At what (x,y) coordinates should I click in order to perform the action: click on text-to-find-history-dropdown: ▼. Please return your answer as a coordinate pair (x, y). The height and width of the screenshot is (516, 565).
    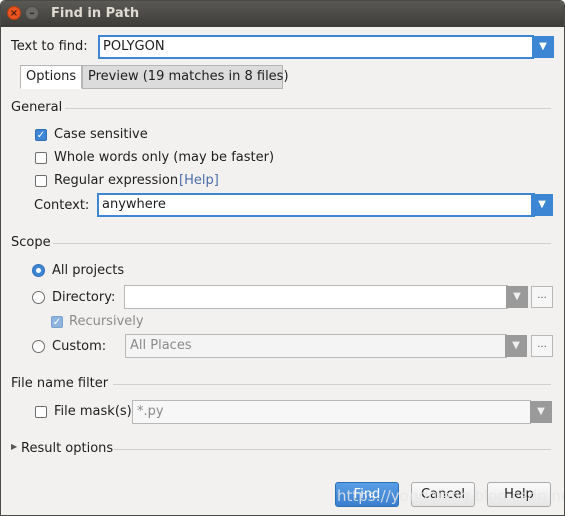
    Looking at the image, I should click on (543, 47).